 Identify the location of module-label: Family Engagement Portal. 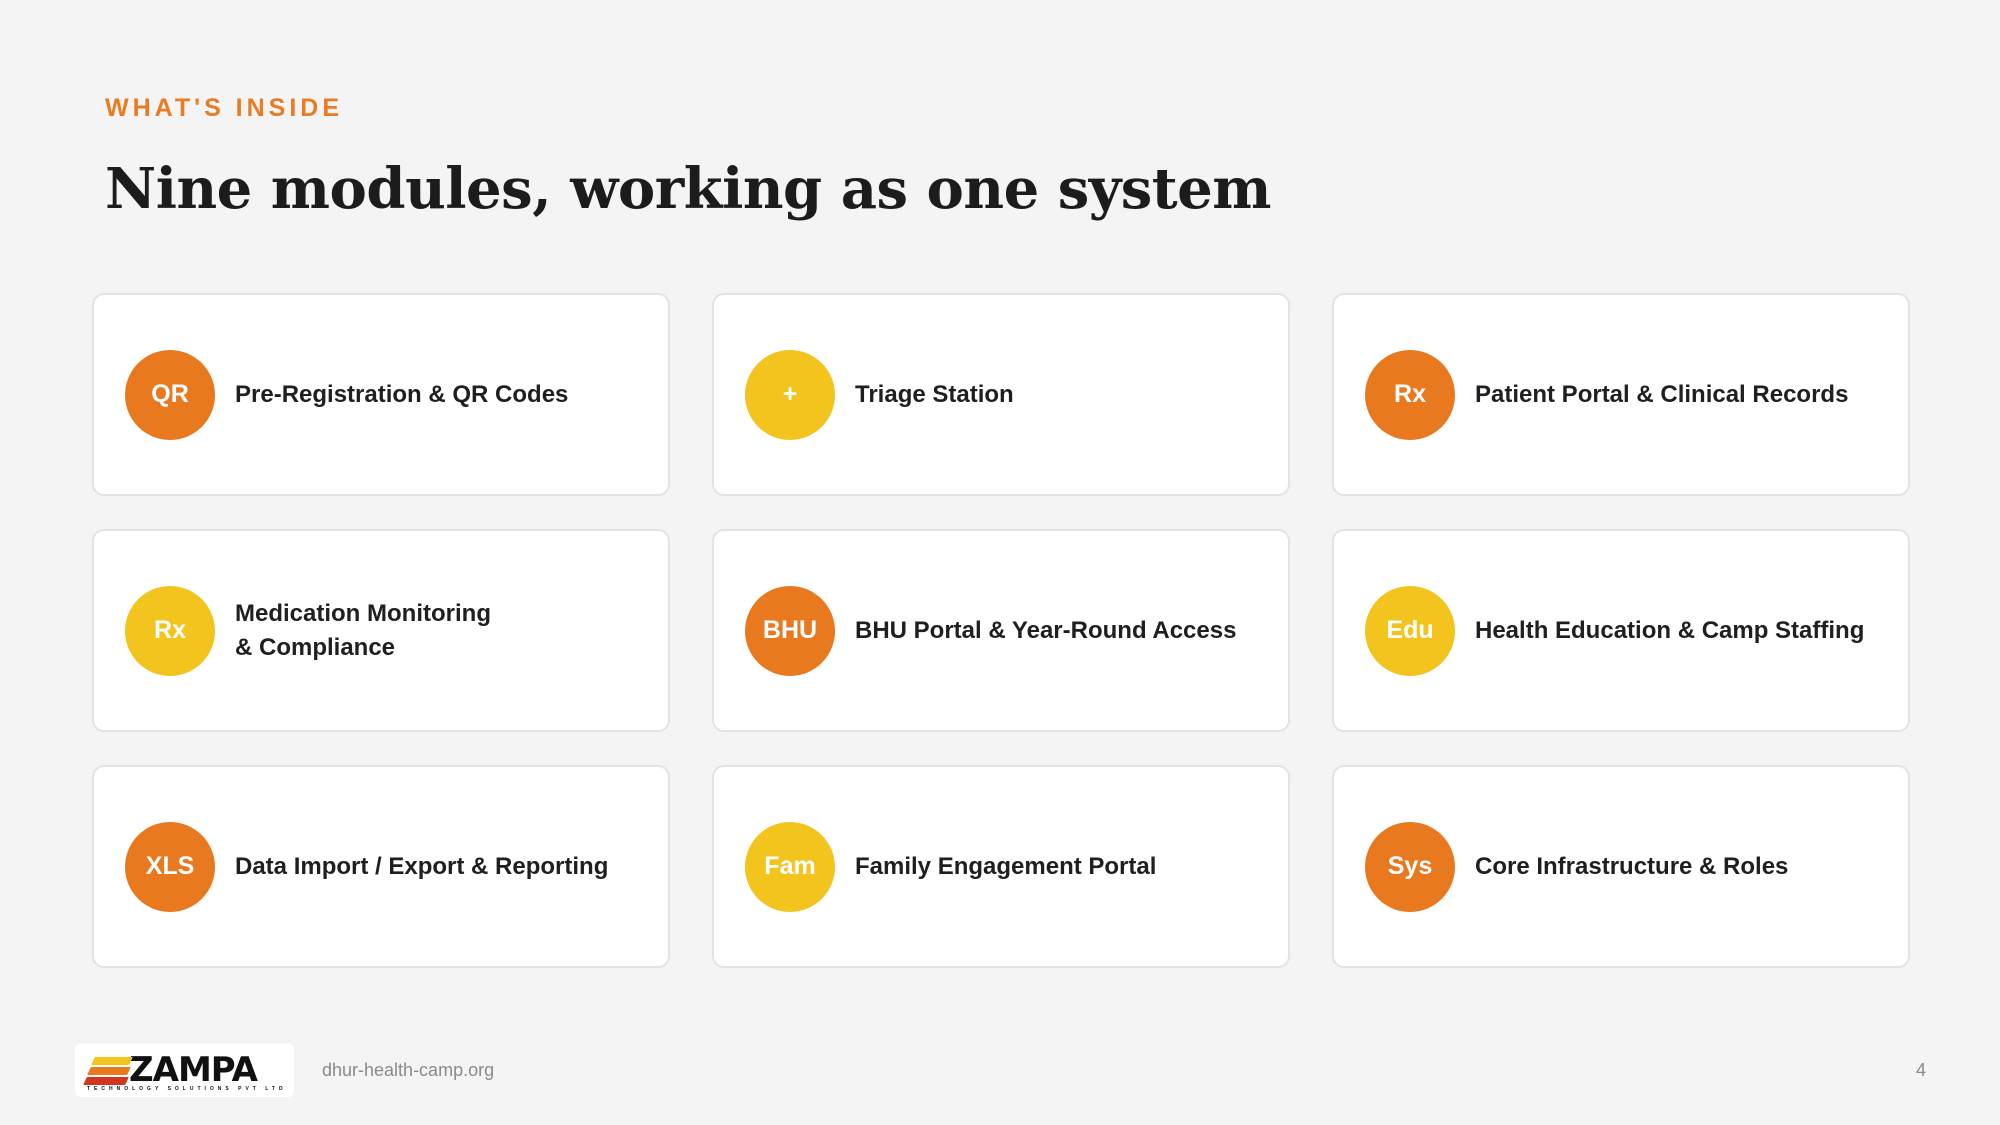
(1006, 866).